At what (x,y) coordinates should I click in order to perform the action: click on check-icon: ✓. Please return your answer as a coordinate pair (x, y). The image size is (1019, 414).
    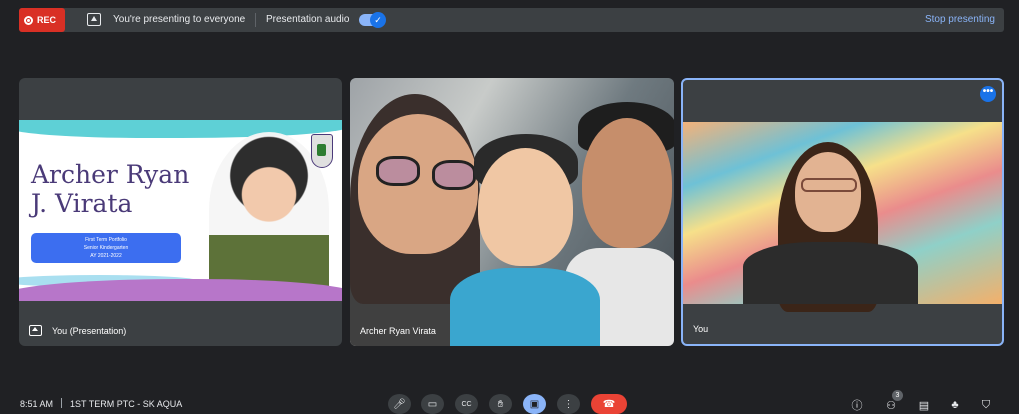
    Looking at the image, I should click on (378, 20).